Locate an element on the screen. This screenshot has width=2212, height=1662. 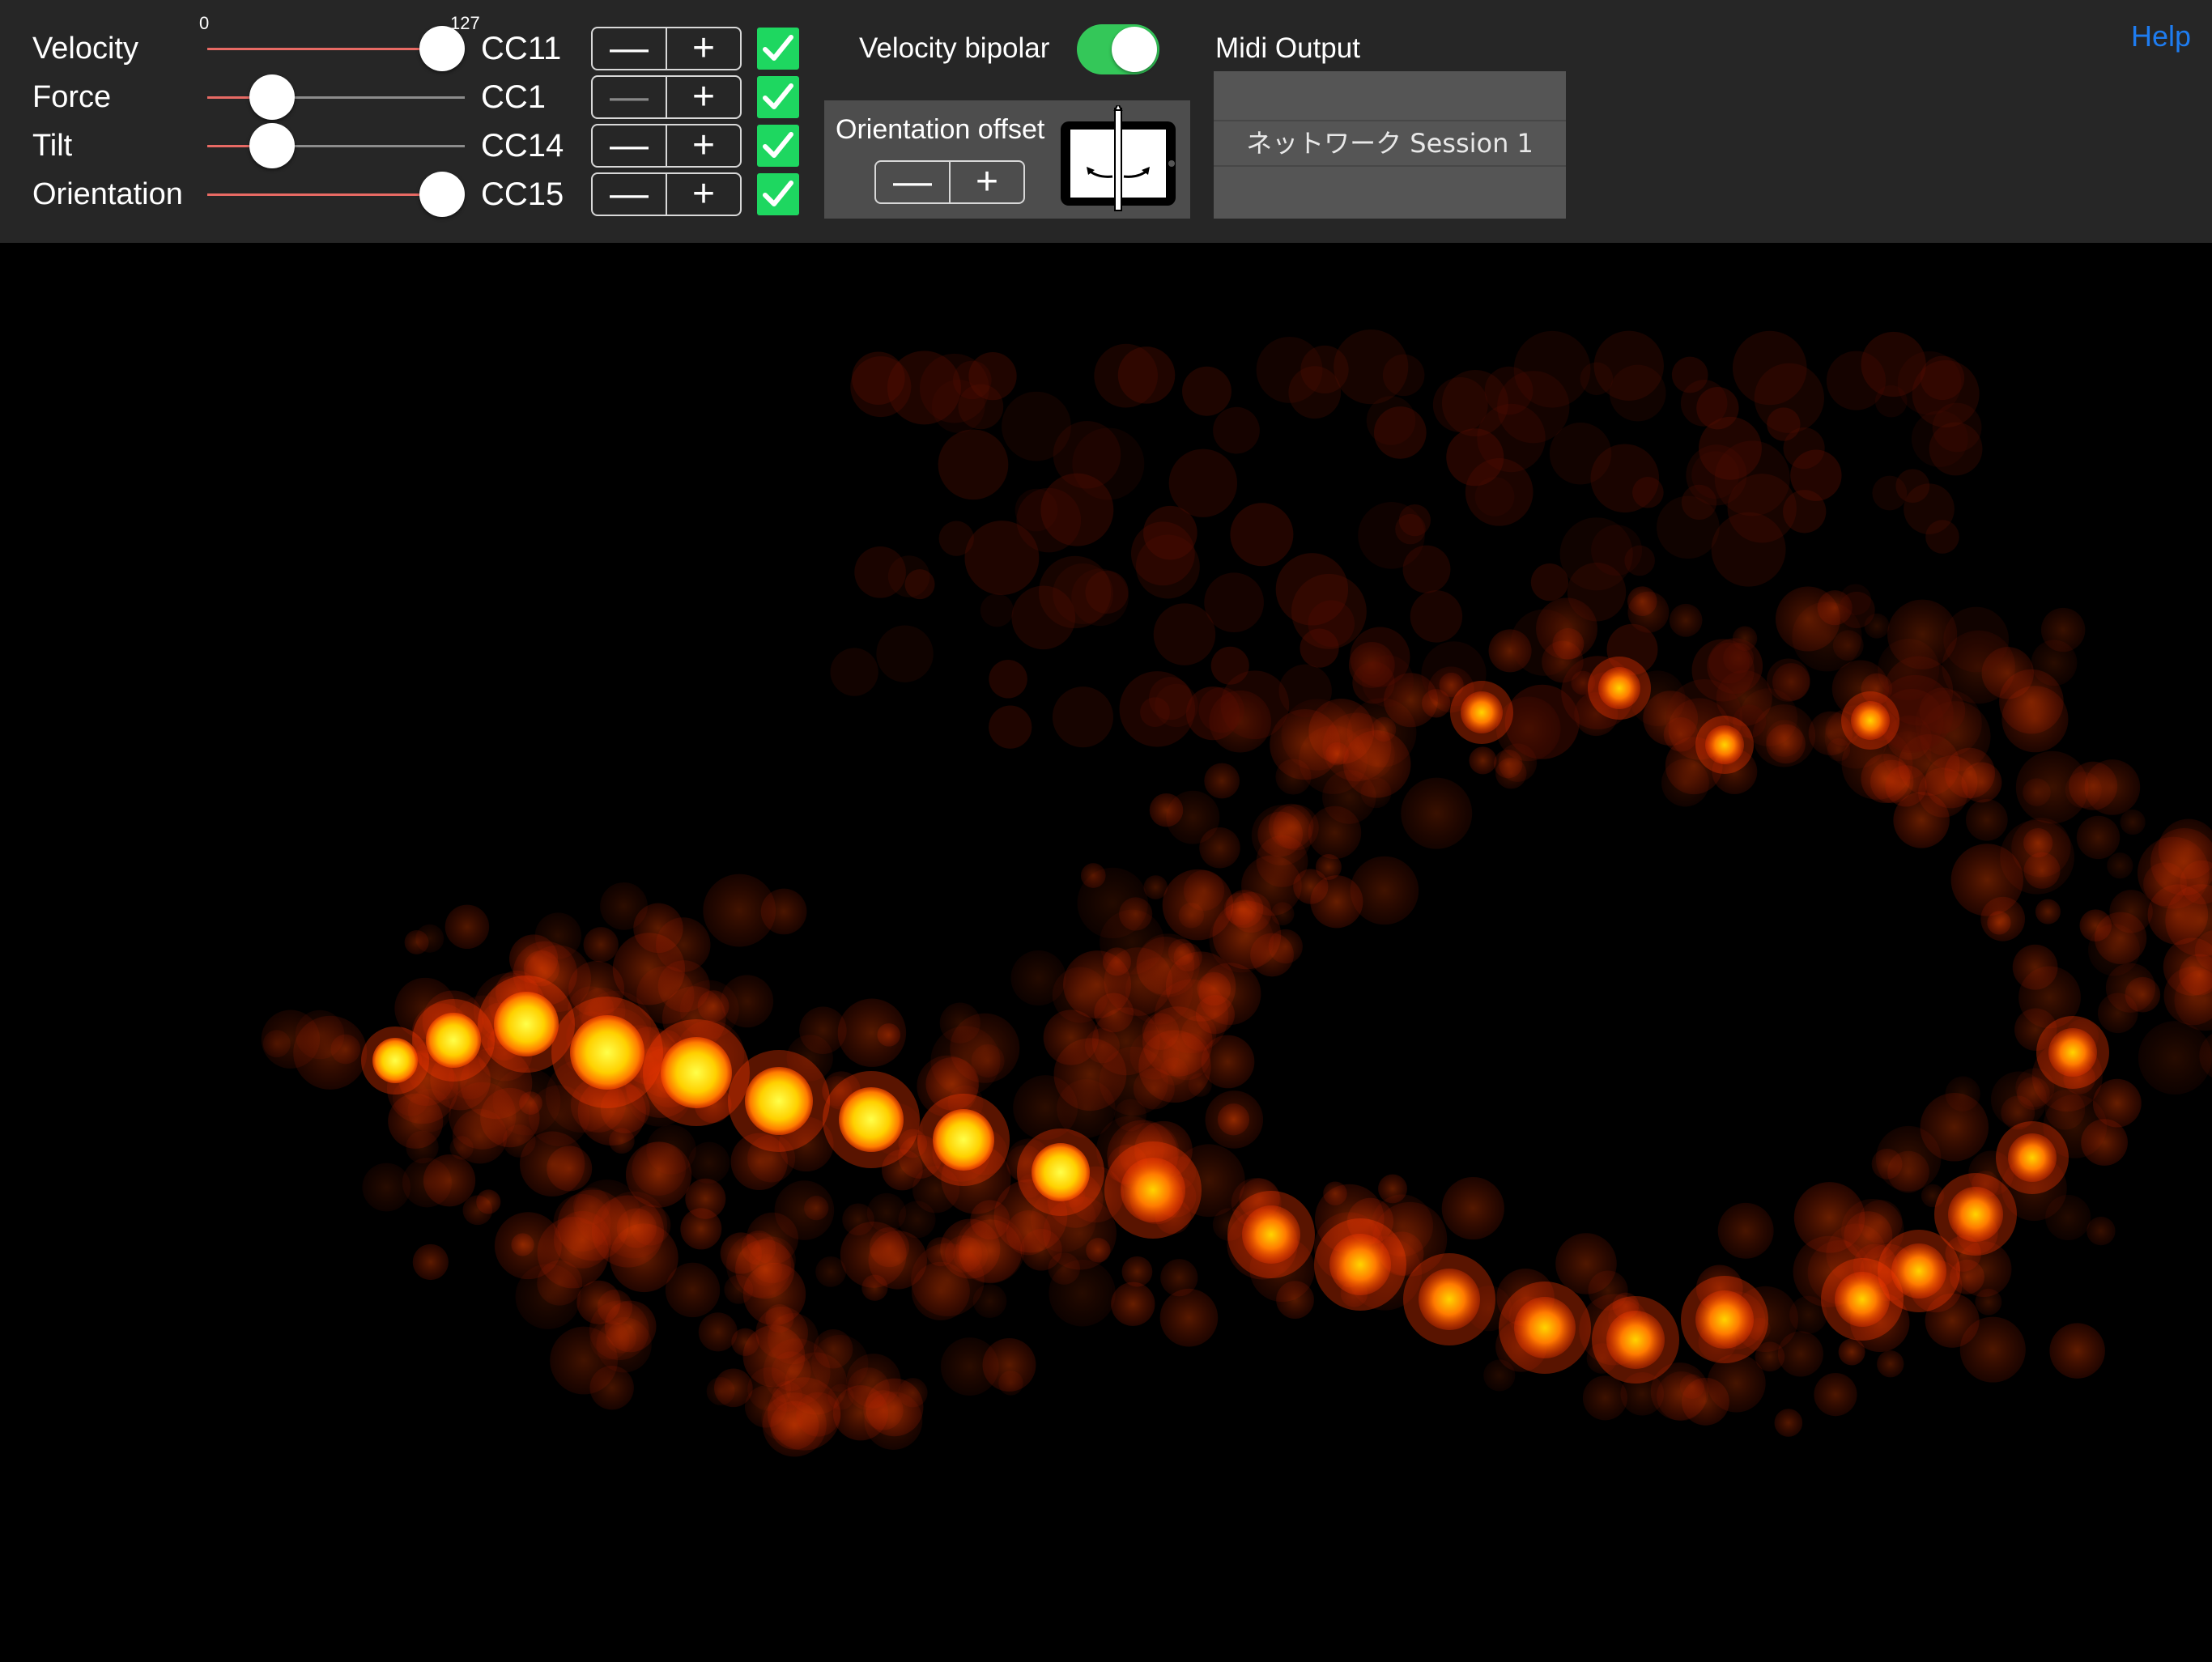
midi-output-selected-item: ネットワーク Session 1 is located at coordinates (1390, 143).